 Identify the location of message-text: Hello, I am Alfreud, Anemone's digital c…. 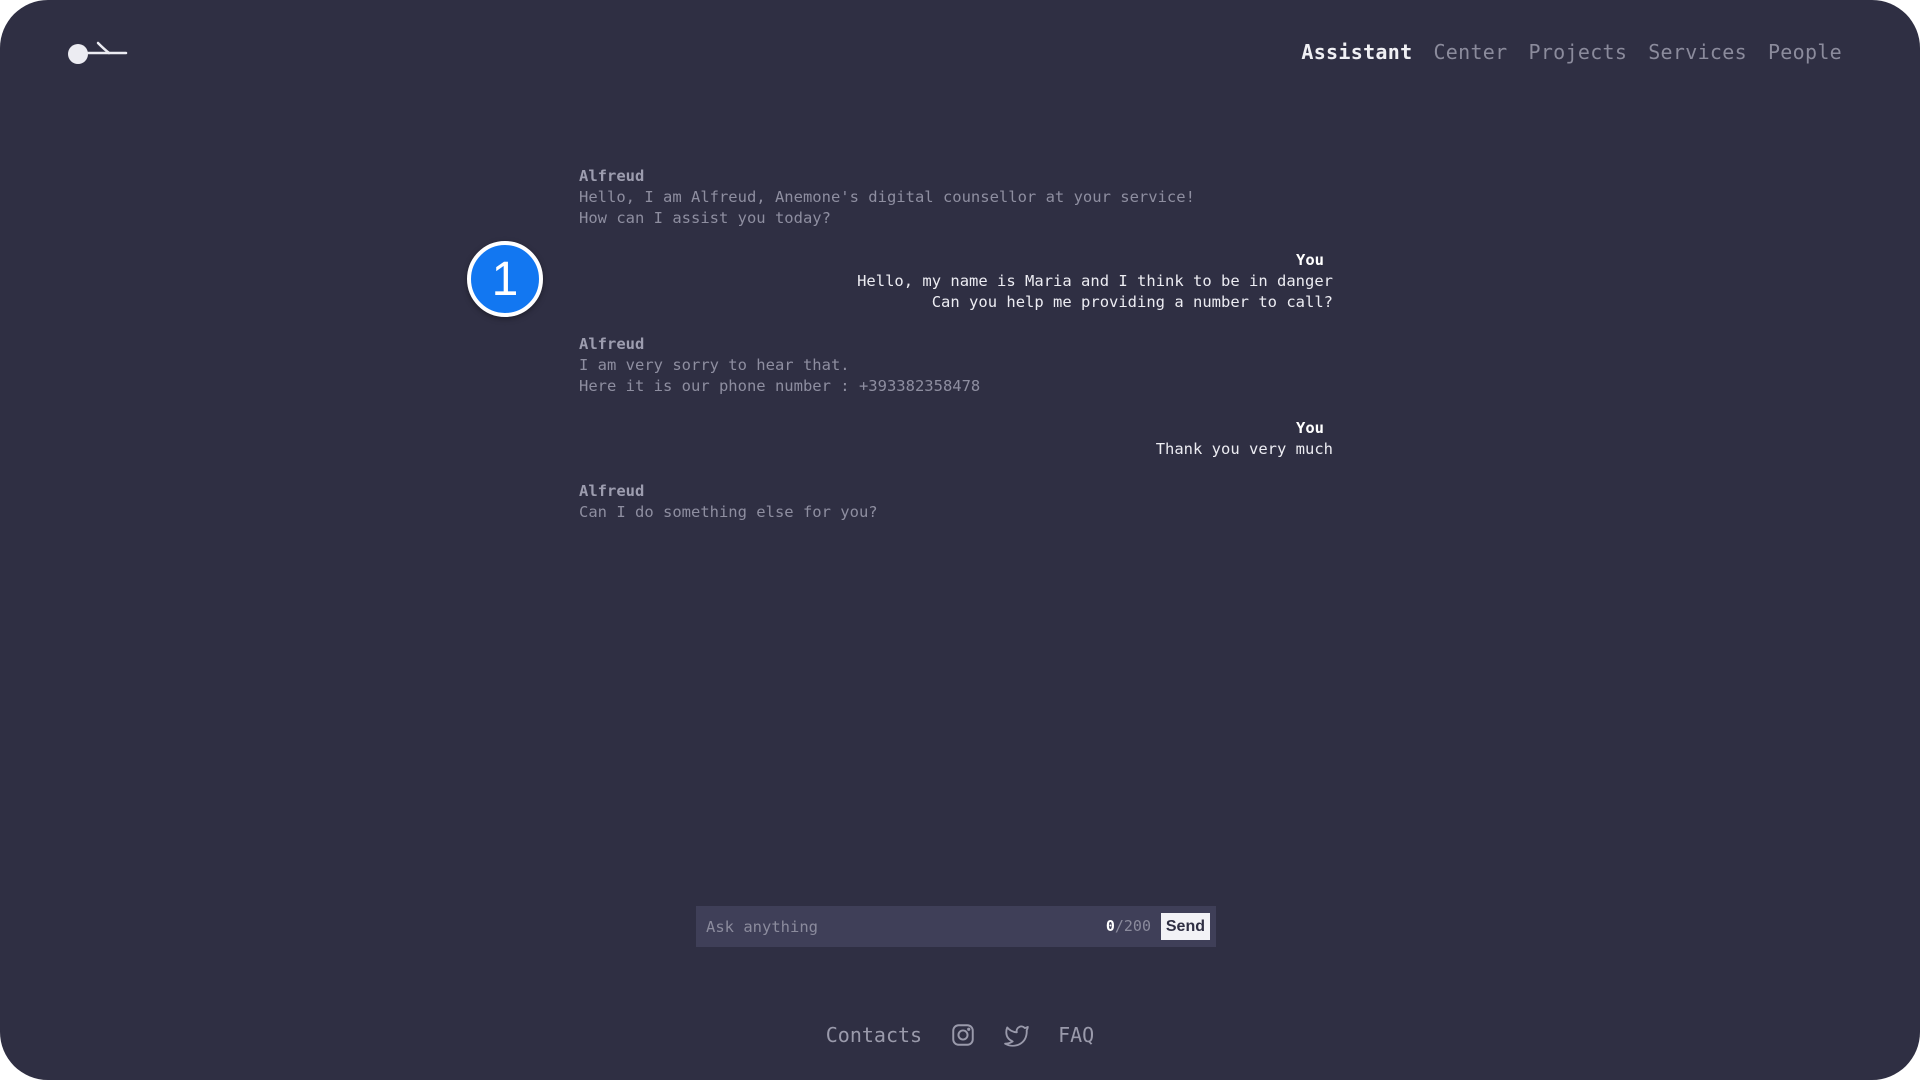
(887, 197).